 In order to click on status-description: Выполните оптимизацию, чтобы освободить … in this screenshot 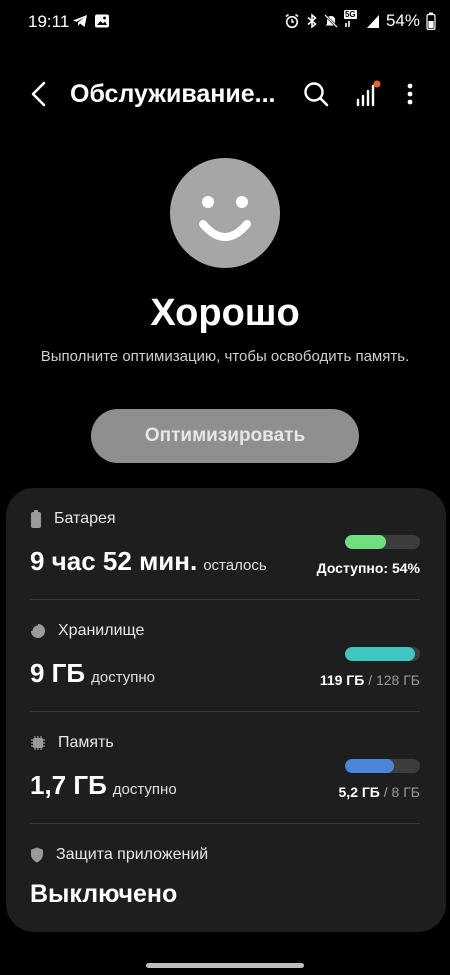, I will do `click(225, 356)`.